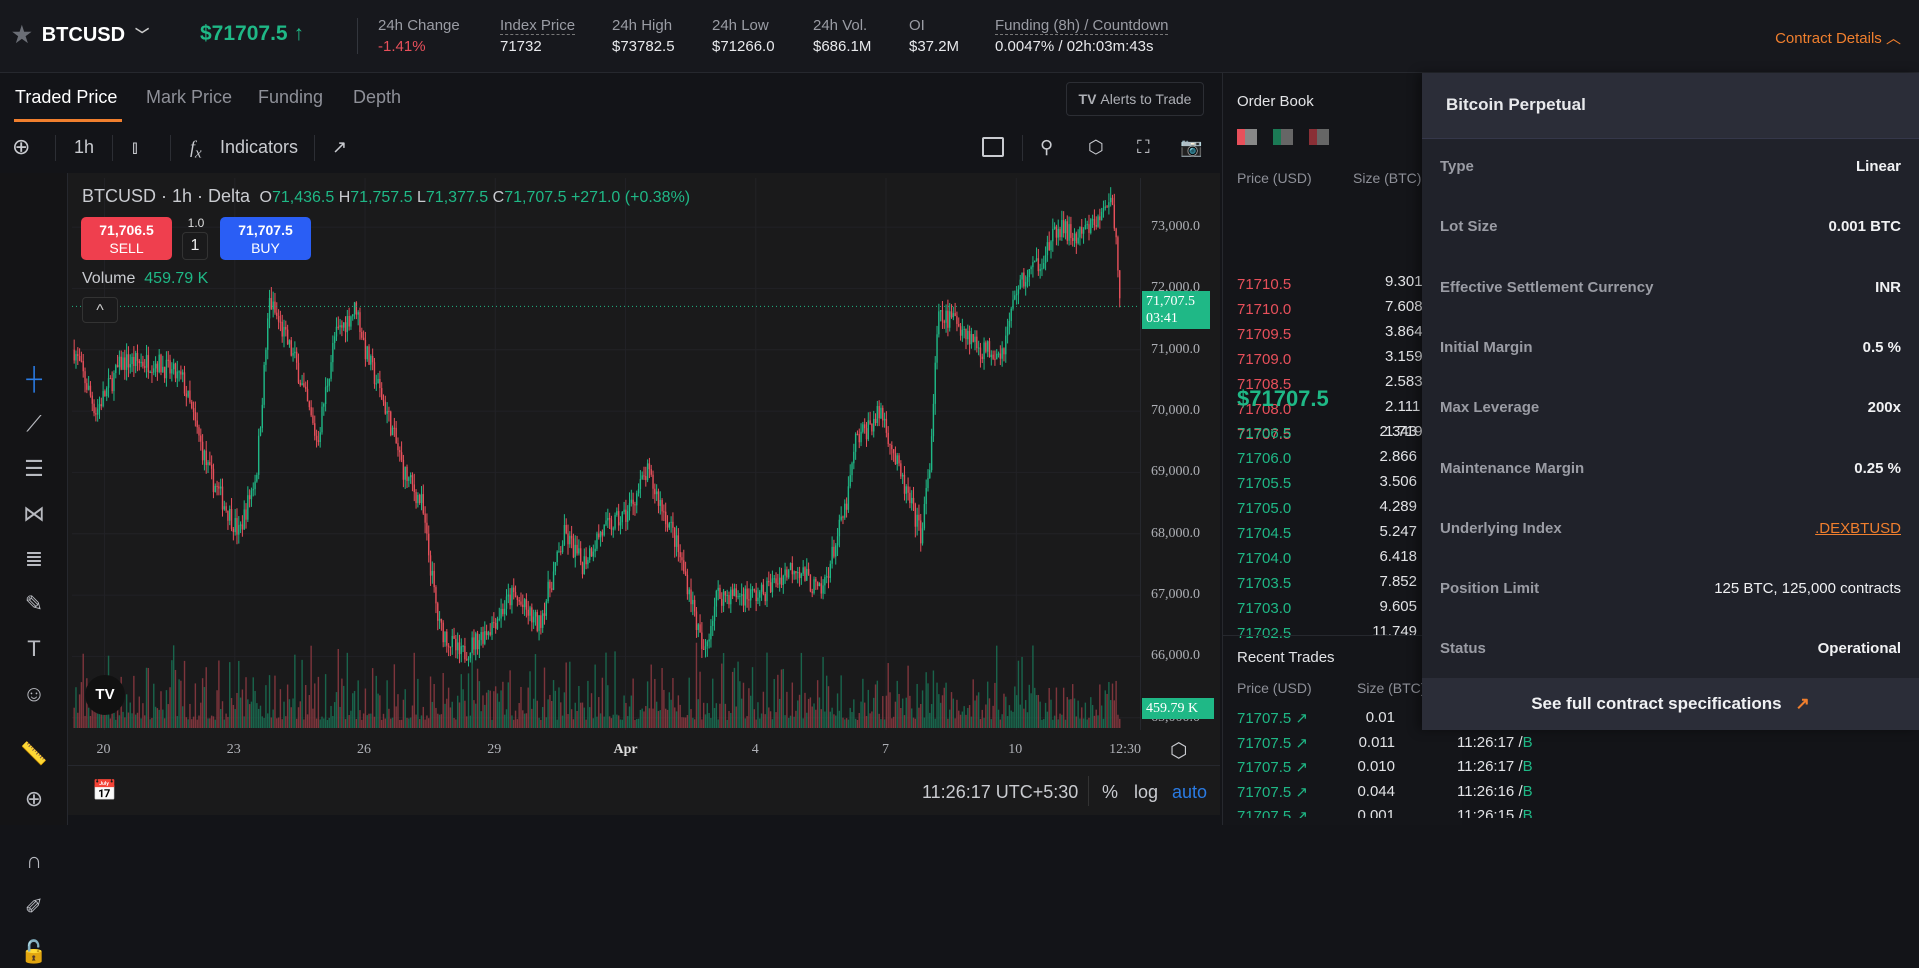 The height and width of the screenshot is (968, 1919). What do you see at coordinates (104, 790) in the screenshot?
I see `go-to-date-icon: 📅` at bounding box center [104, 790].